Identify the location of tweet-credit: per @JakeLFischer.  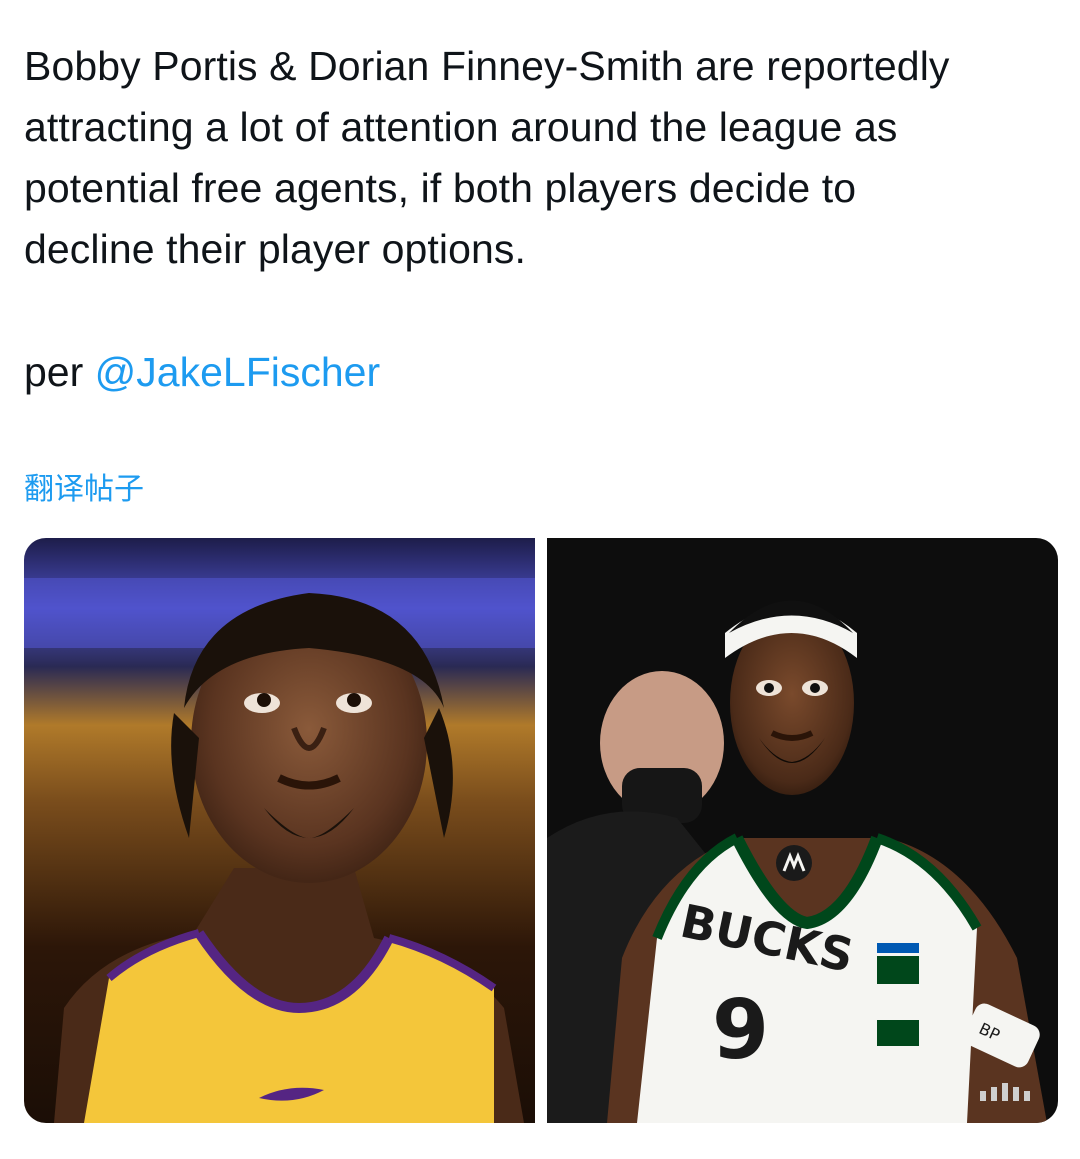
(202, 372).